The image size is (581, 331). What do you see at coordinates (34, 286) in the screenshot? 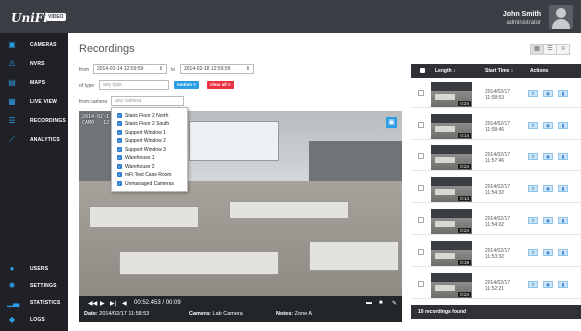
I see `sidebar-item-settings: ✺ SETTINGS` at bounding box center [34, 286].